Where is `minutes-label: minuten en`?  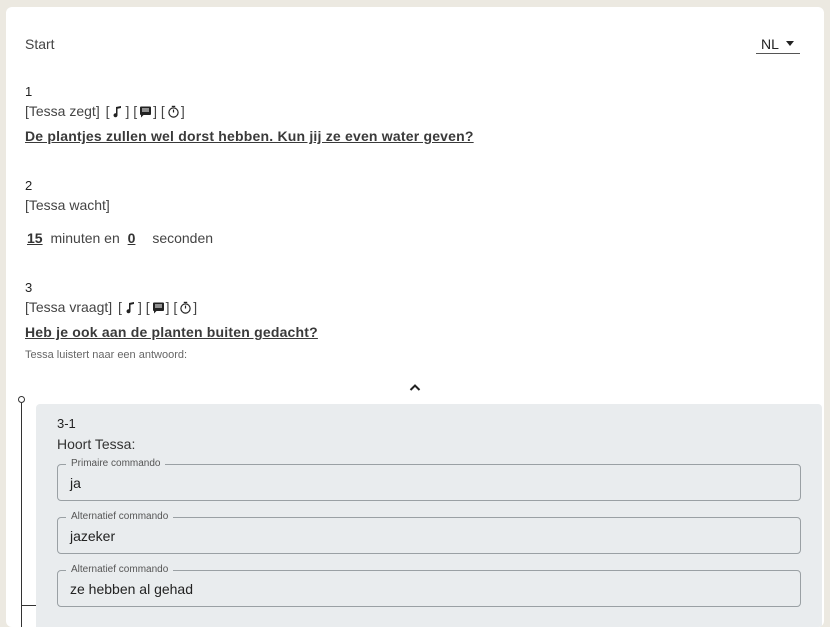
minutes-label: minuten en is located at coordinates (85, 238).